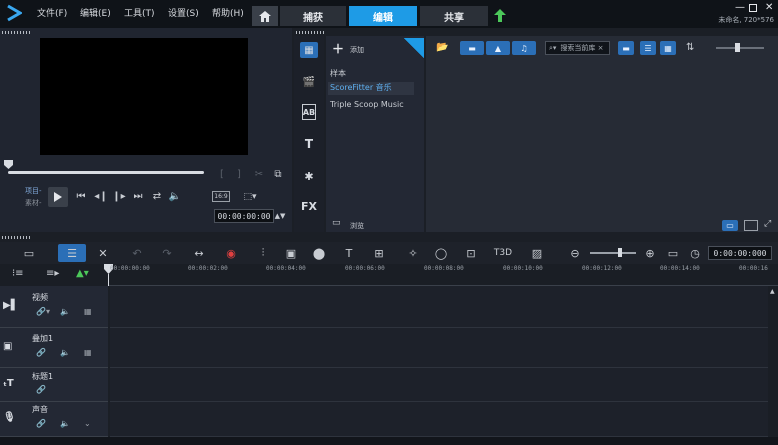 Image resolution: width=778 pixels, height=445 pixels. What do you see at coordinates (439, 419) in the screenshot?
I see `track-lane-voice` at bounding box center [439, 419].